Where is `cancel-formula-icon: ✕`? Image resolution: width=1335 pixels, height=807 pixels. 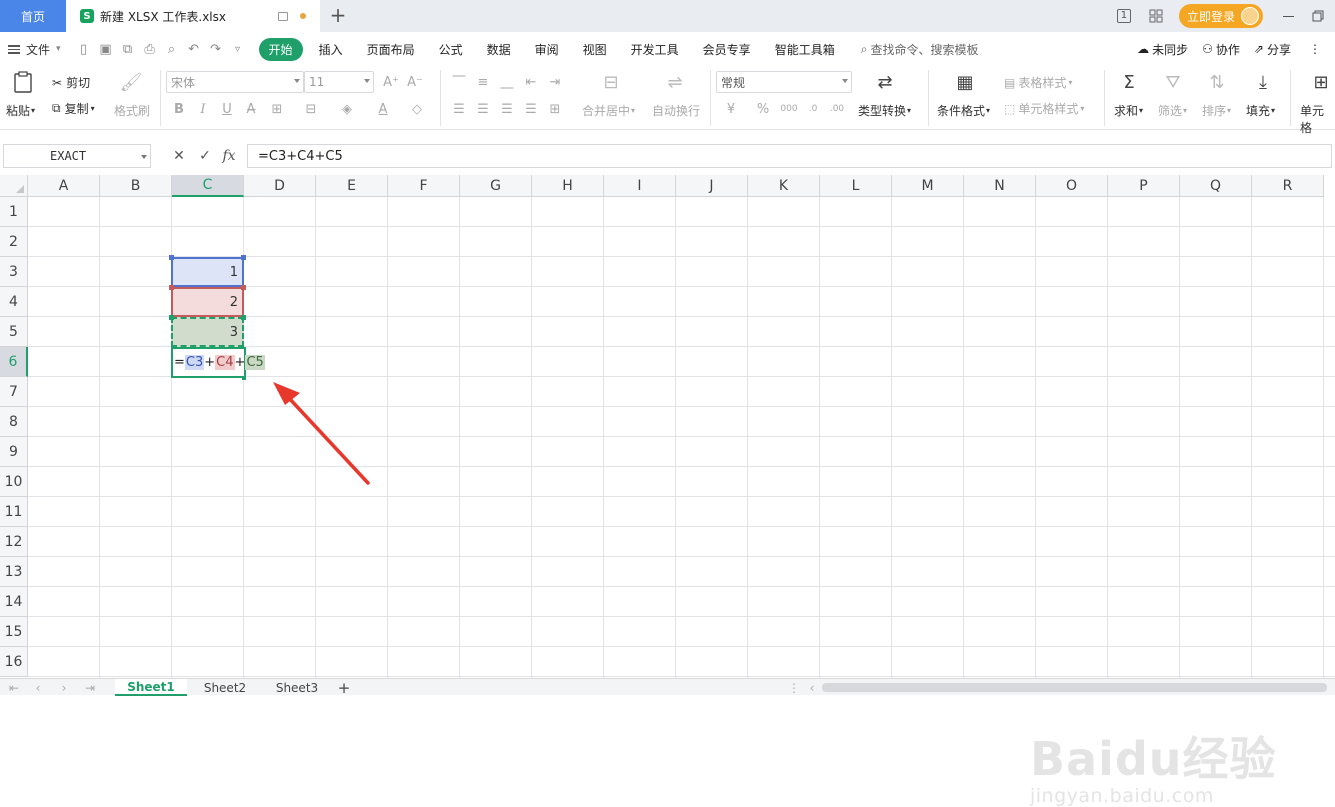 cancel-formula-icon: ✕ is located at coordinates (179, 156).